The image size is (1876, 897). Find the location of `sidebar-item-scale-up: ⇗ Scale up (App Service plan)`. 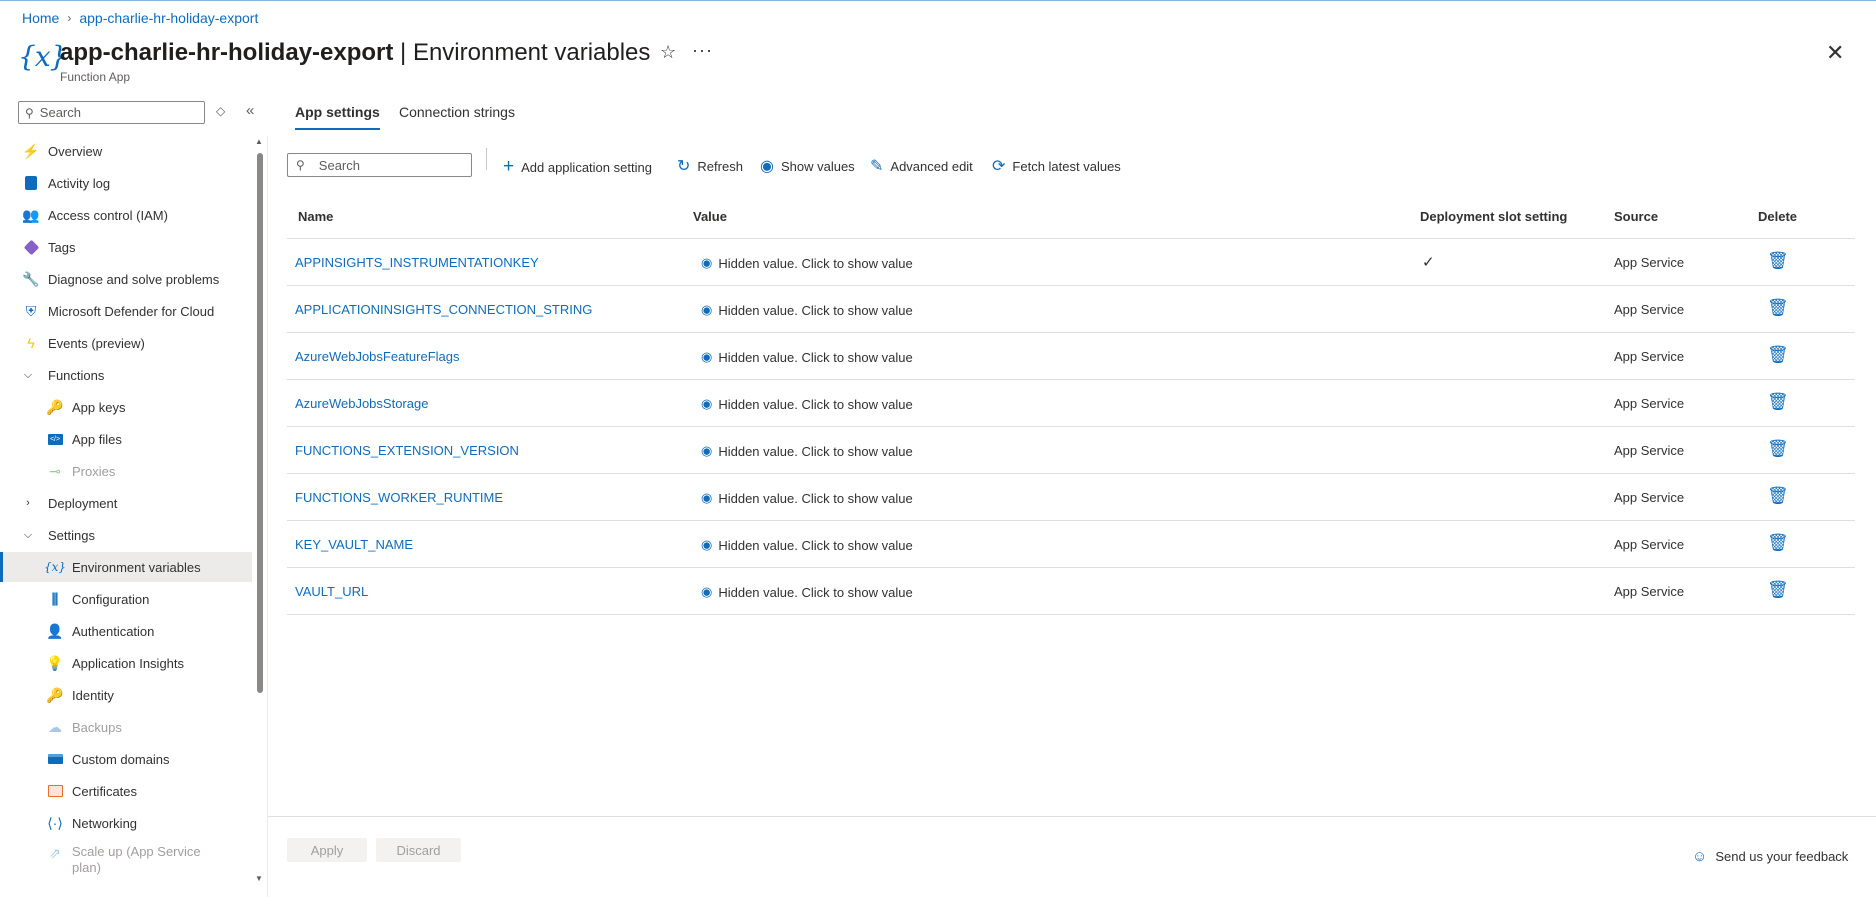

sidebar-item-scale-up: ⇗ Scale up (App Service plan) is located at coordinates (126, 858).